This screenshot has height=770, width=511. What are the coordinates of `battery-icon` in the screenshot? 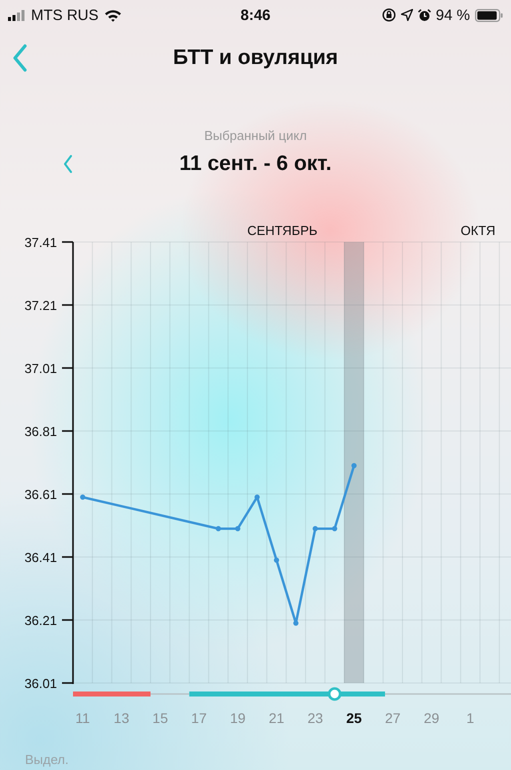 It's located at (489, 15).